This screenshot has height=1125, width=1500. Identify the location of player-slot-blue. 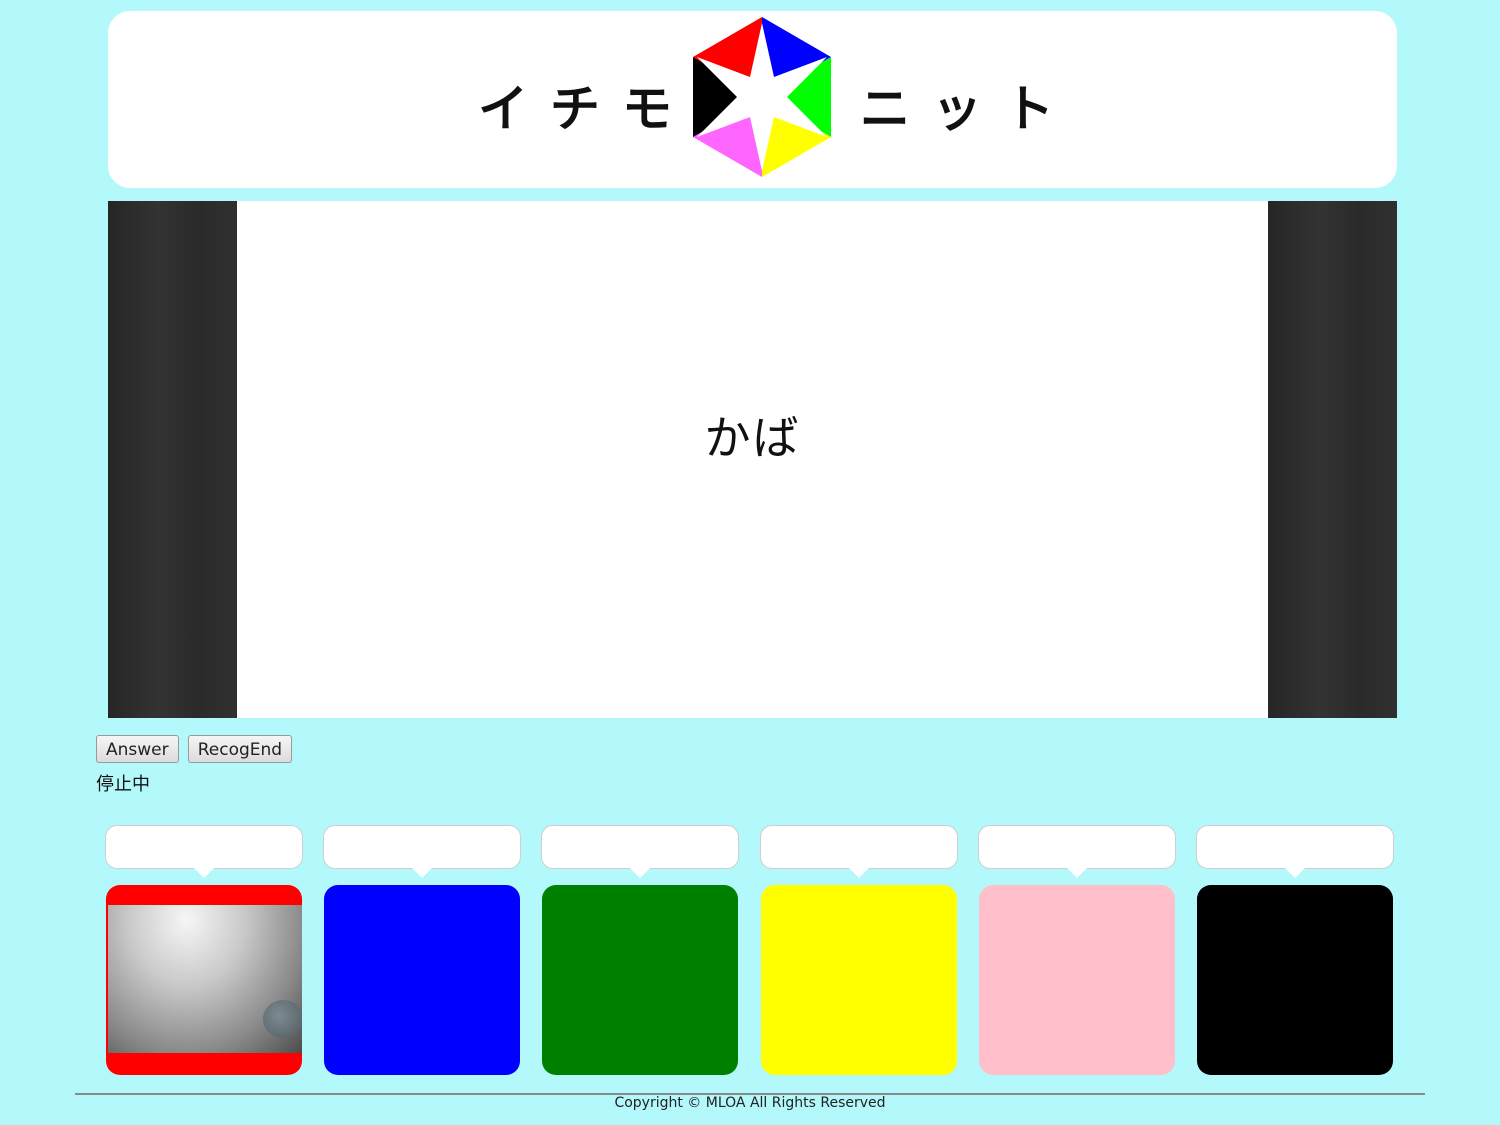
(422, 950).